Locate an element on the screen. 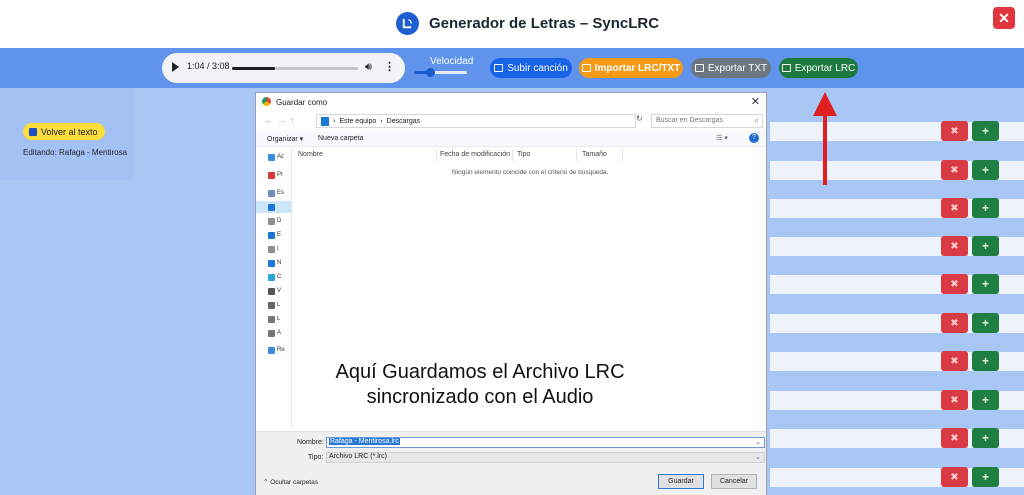 Image resolution: width=1024 pixels, height=495 pixels. play-icon is located at coordinates (175, 67).